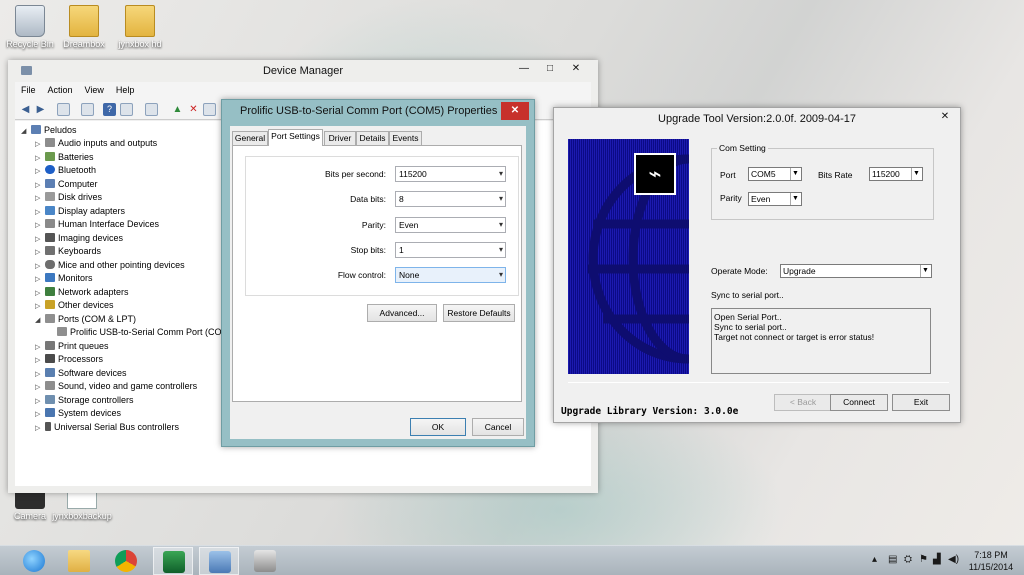 The image size is (1024, 575). I want to click on menu-action: Action, so click(60, 90).